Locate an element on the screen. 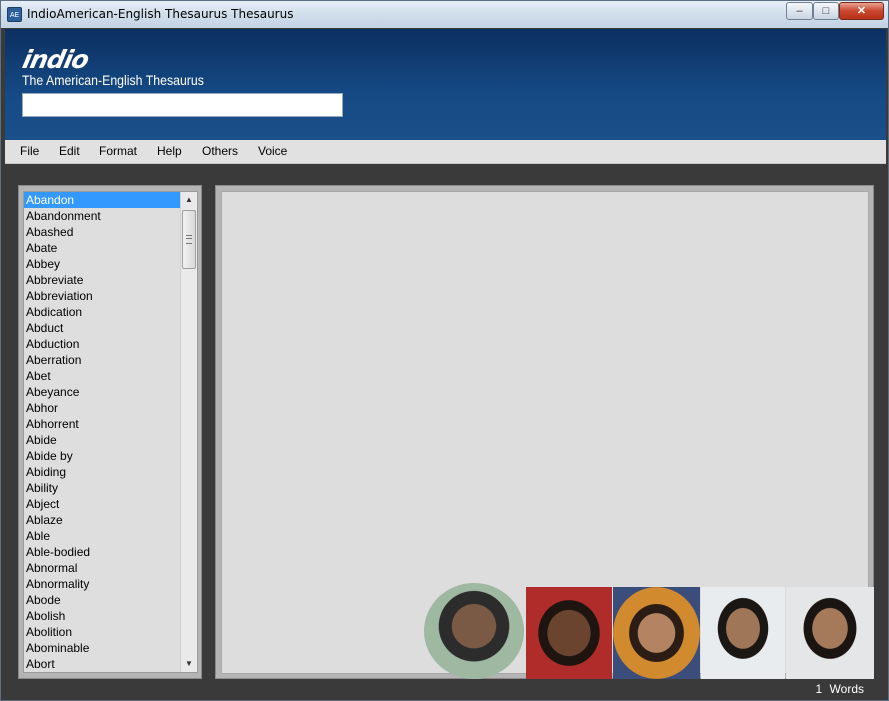 The width and height of the screenshot is (889, 701). word-count-unit: Words is located at coordinates (846, 689).